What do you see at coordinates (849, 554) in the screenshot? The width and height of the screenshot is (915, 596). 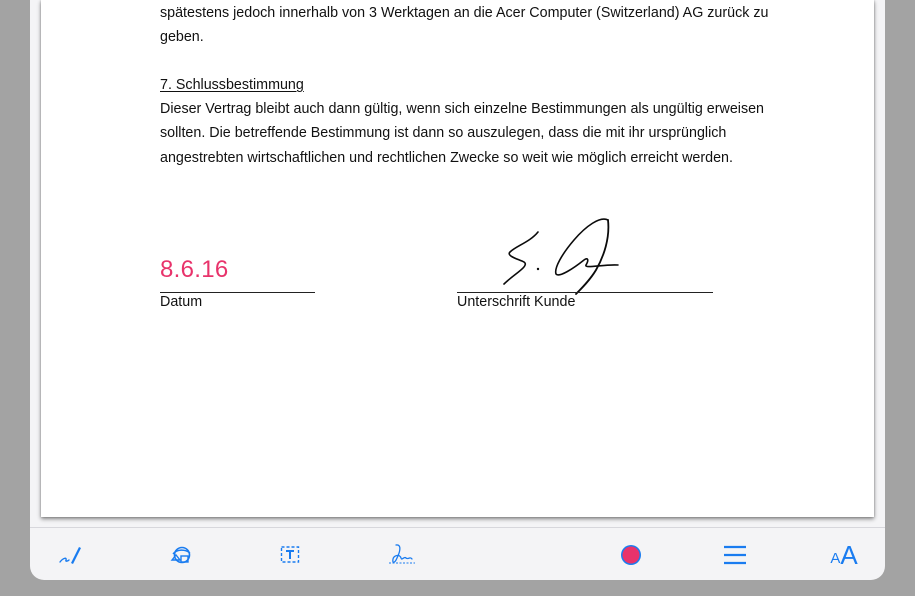 I see `font-size-large-icon: A` at bounding box center [849, 554].